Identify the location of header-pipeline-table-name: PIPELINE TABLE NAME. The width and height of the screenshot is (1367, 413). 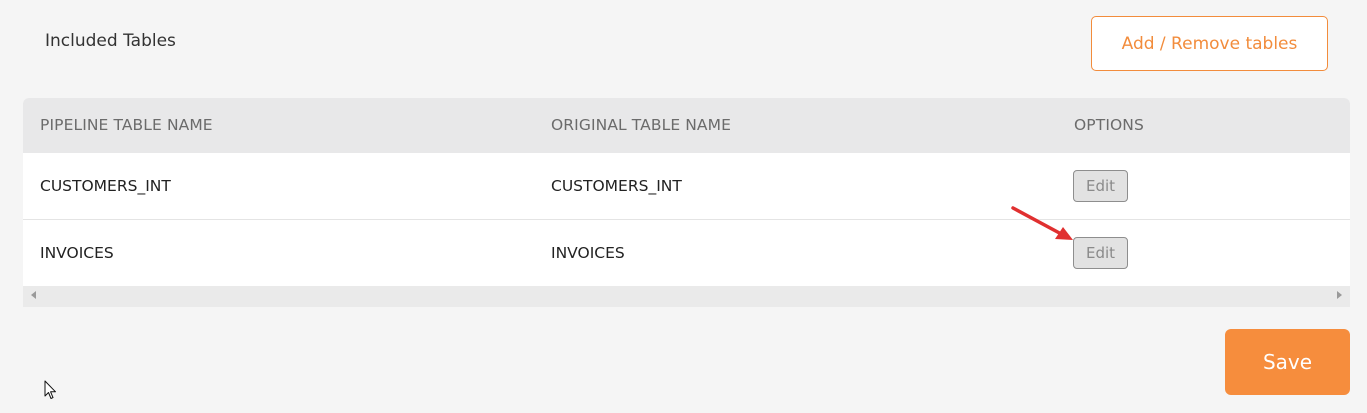
(126, 125).